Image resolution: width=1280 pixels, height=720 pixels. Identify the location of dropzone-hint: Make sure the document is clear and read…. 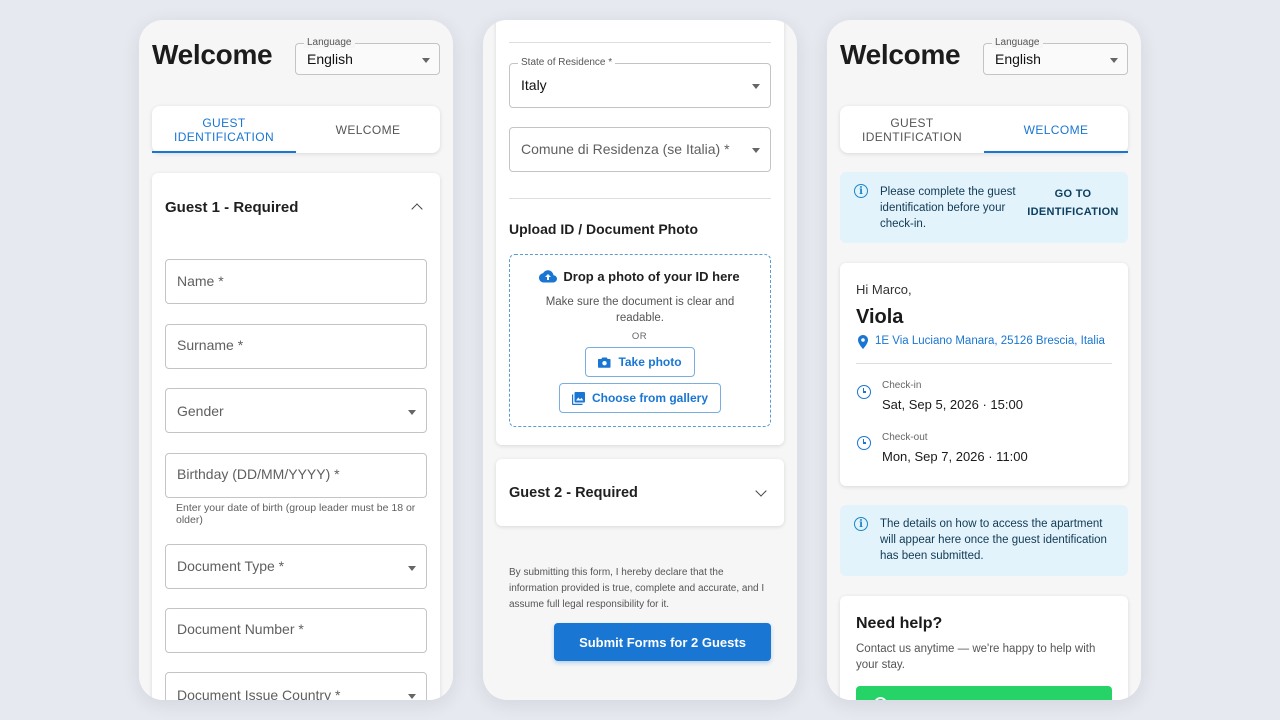
(640, 310).